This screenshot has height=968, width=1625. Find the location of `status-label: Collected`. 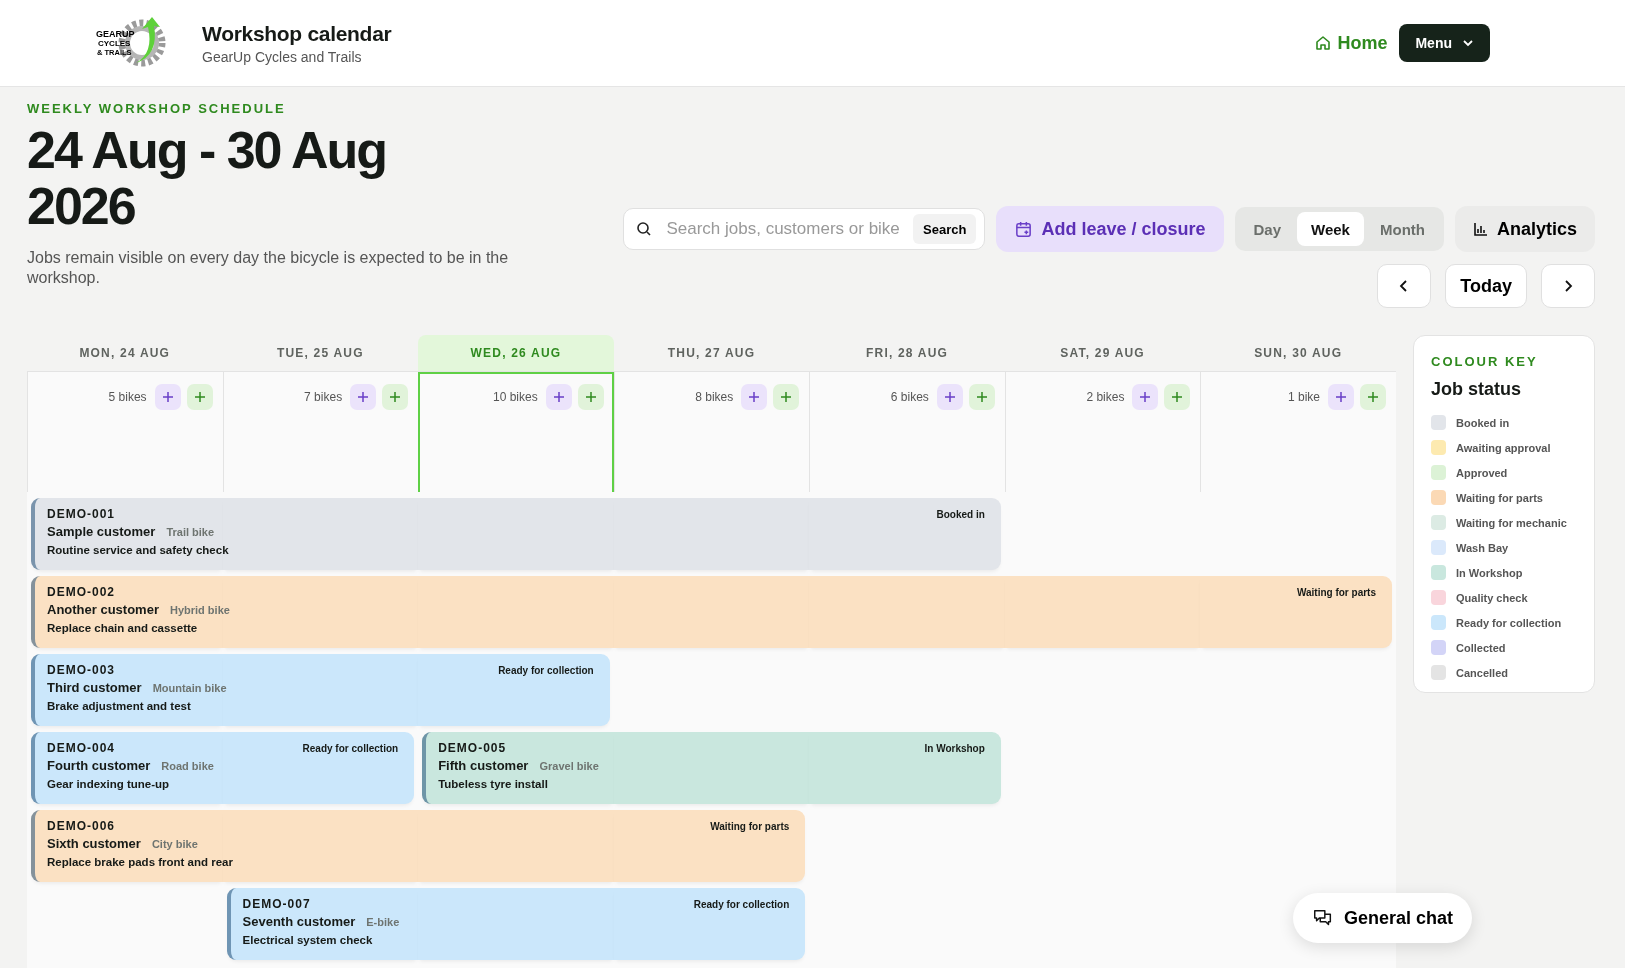

status-label: Collected is located at coordinates (1481, 647).